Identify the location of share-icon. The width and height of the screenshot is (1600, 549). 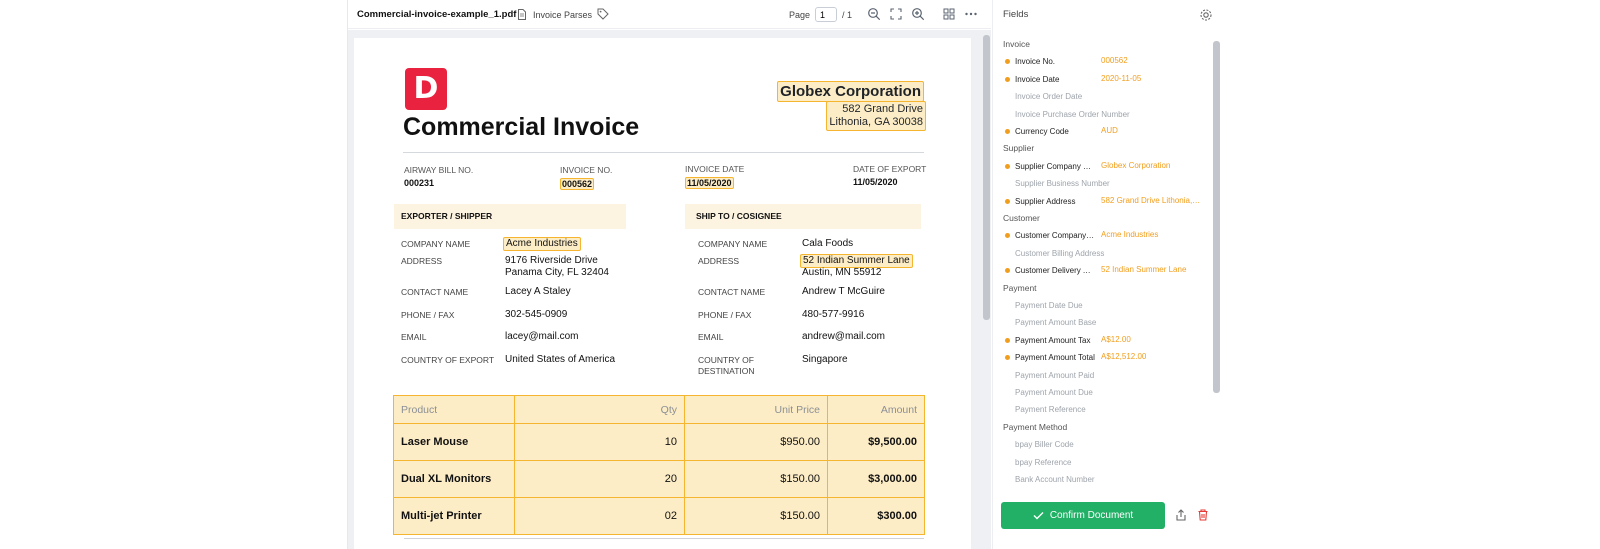
(1181, 515).